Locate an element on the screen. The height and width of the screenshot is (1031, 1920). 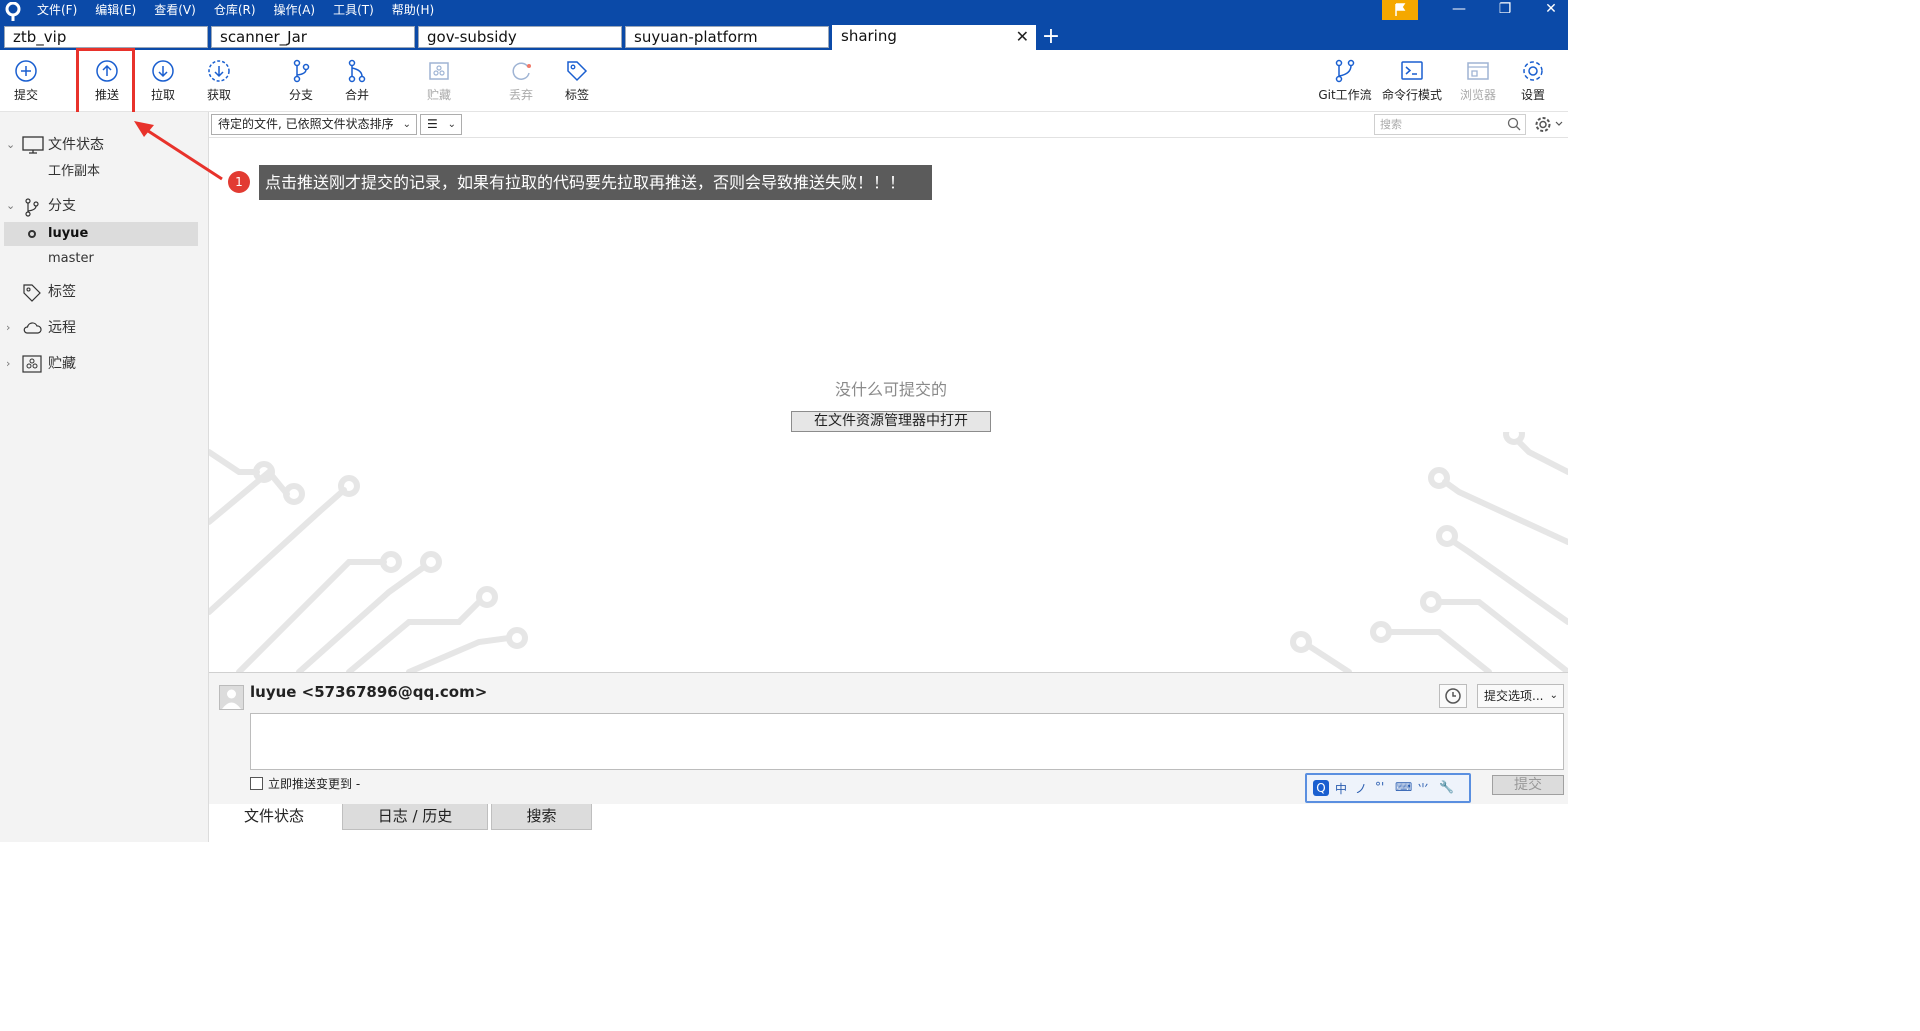
browser-icon is located at coordinates (1478, 71).